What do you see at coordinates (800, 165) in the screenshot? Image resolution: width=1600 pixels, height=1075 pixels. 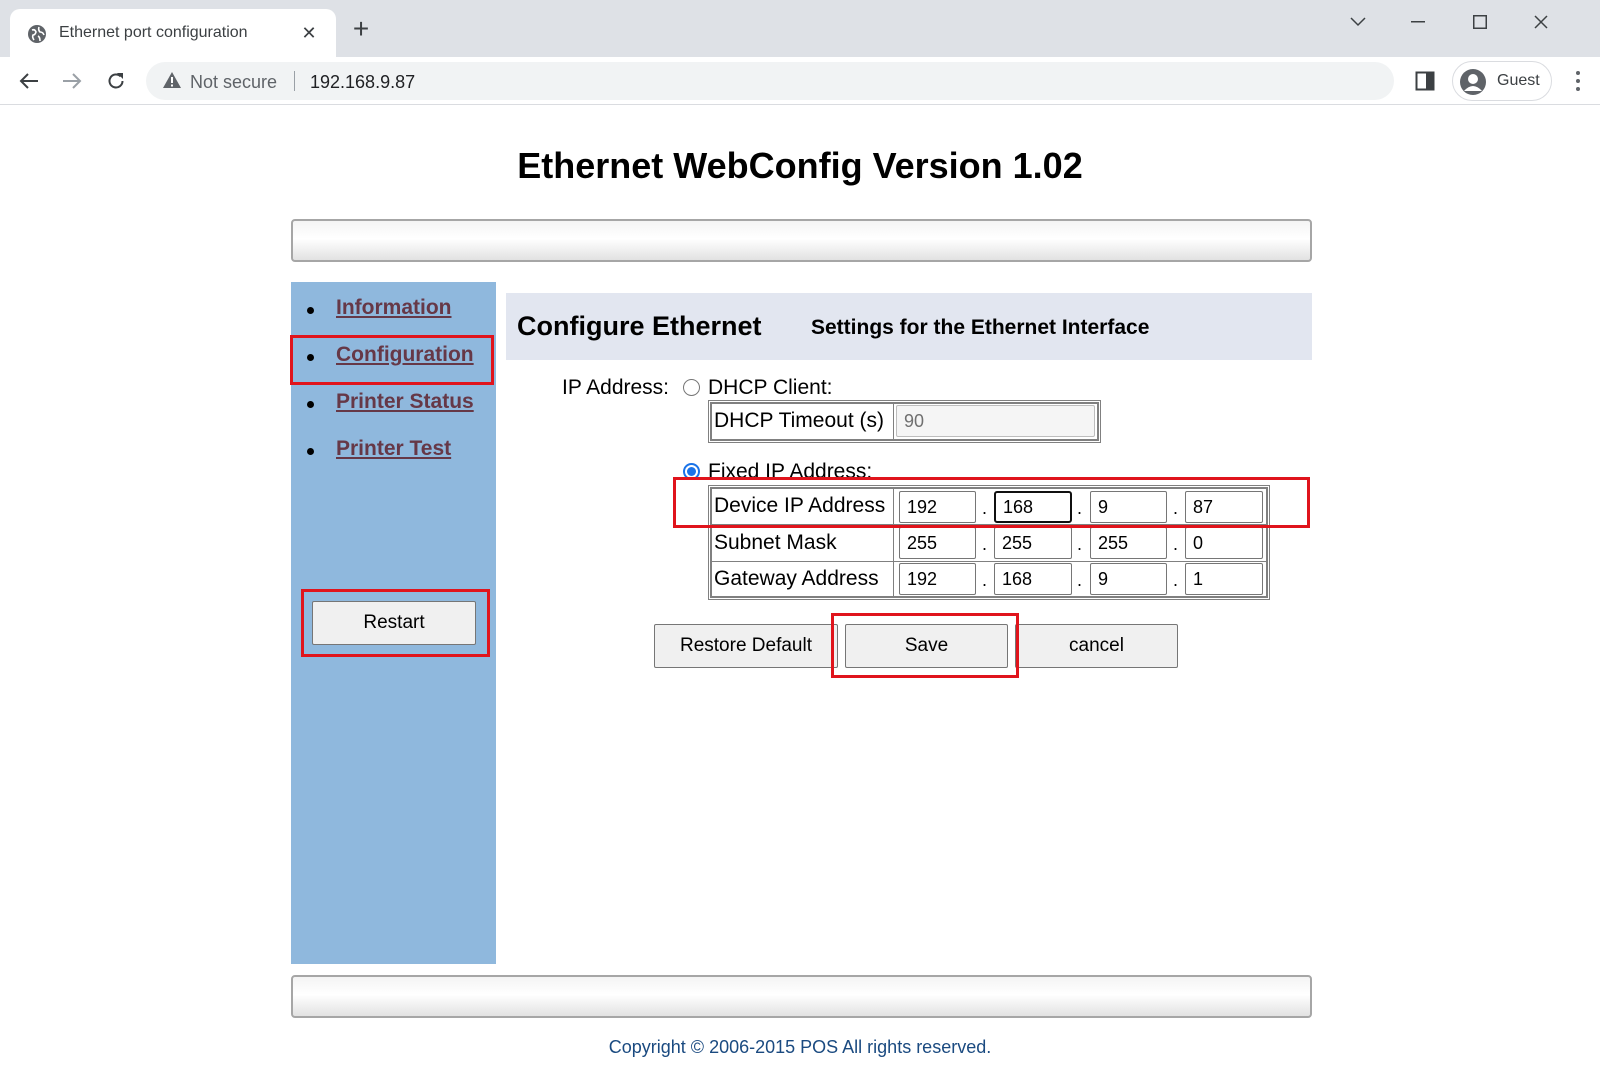 I see `page-title: Ethernet WebConfig Version 1.02` at bounding box center [800, 165].